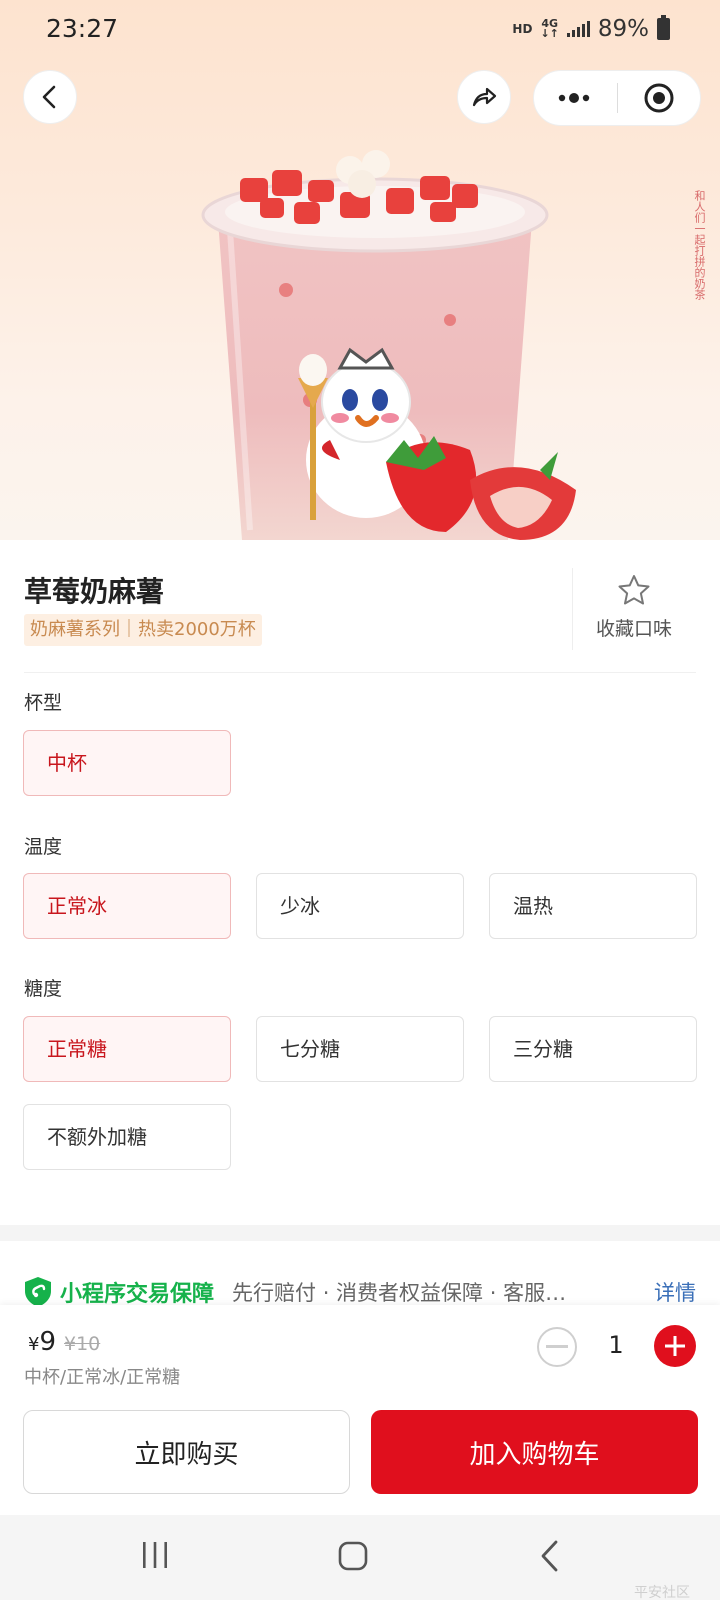  I want to click on temp-option-normal-ice: 正常冰, so click(127, 906).